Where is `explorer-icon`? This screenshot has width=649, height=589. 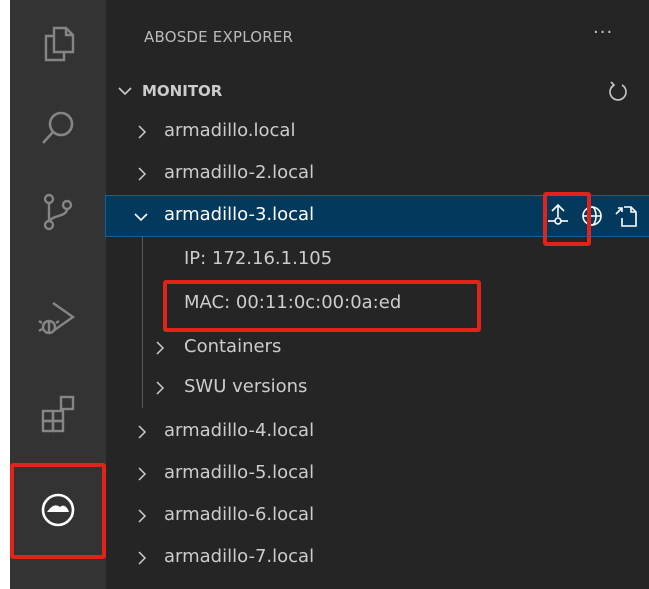
explorer-icon is located at coordinates (58, 44).